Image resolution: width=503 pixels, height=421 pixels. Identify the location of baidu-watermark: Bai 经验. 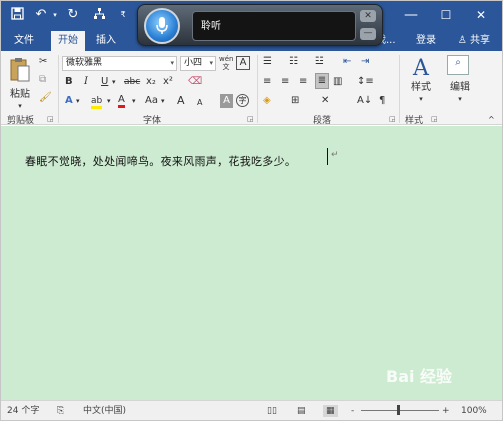
(419, 375).